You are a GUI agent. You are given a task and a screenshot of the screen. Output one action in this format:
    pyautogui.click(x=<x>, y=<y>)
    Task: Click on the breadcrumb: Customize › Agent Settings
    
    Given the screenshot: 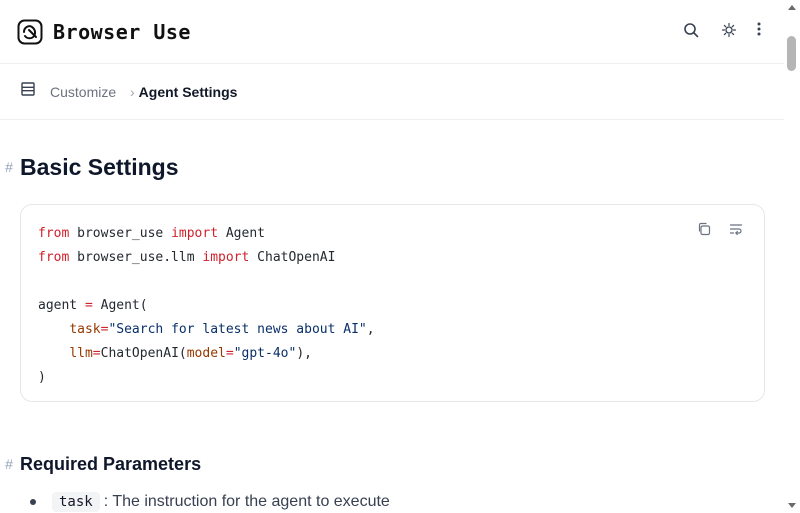 What is the action you would take?
    pyautogui.click(x=144, y=92)
    